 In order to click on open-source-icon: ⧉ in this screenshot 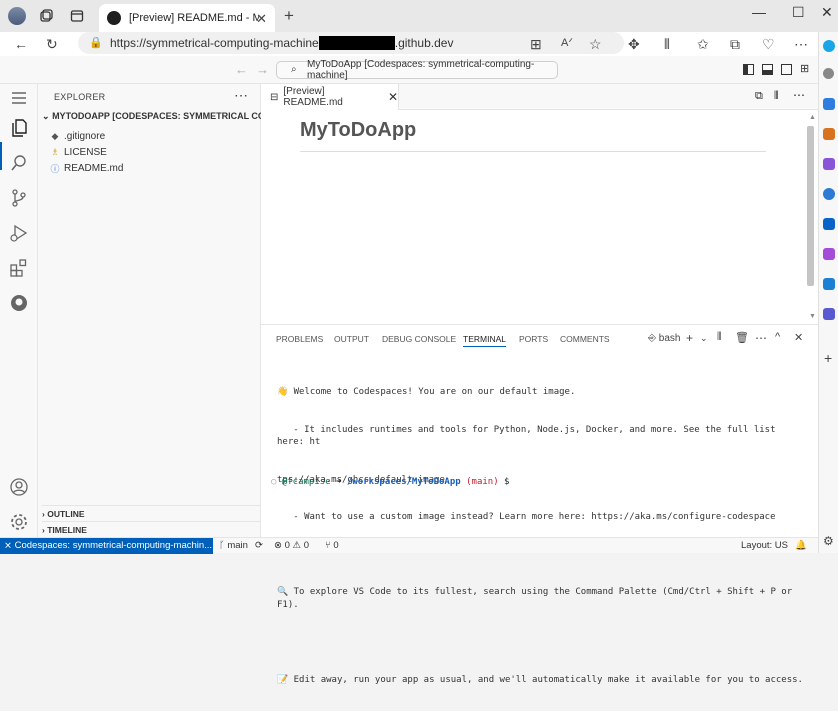, I will do `click(759, 96)`.